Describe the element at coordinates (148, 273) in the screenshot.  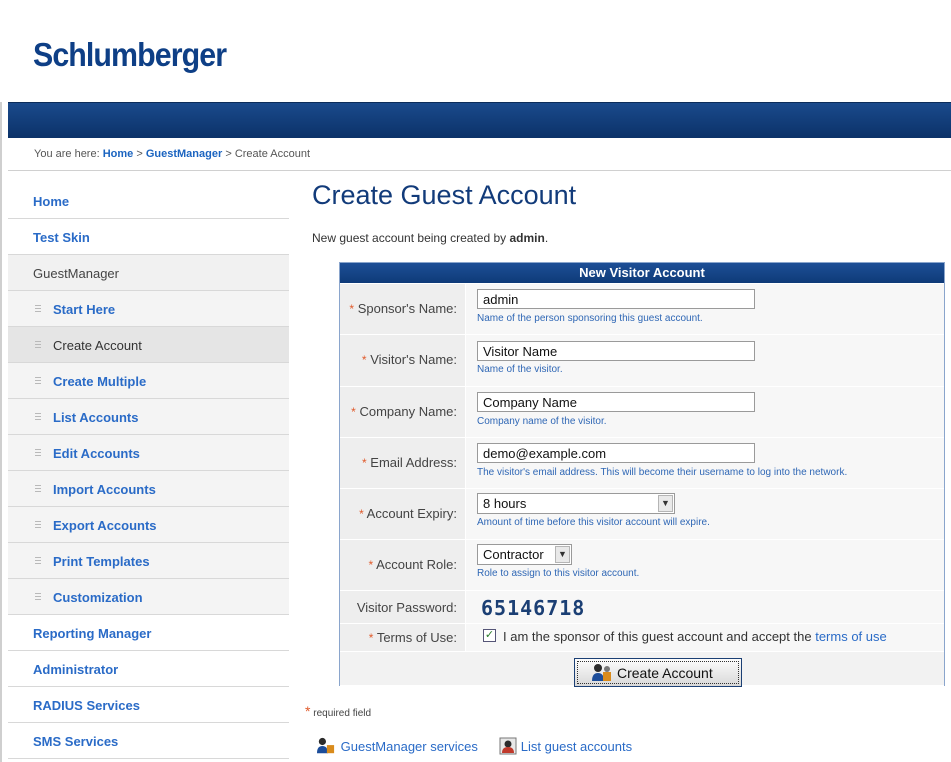
I see `sidebar-item-guestmanager: GuestManager` at that location.